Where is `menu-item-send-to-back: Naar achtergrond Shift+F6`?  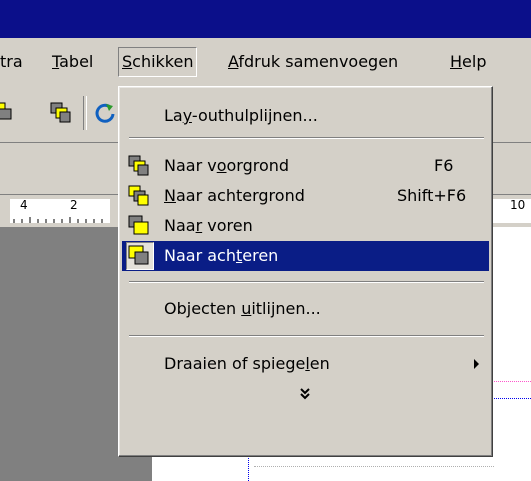
menu-item-send-to-back: Naar achtergrond Shift+F6 is located at coordinates (305, 196).